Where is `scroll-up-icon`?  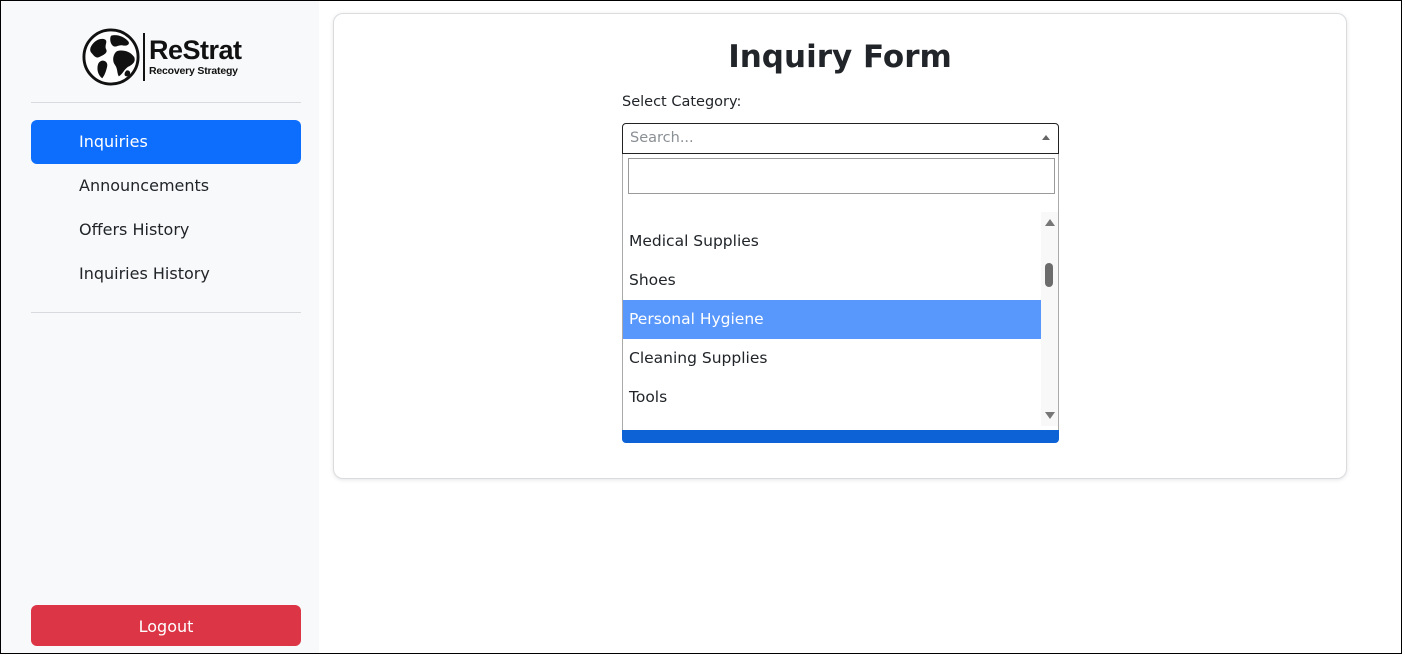 scroll-up-icon is located at coordinates (1050, 222).